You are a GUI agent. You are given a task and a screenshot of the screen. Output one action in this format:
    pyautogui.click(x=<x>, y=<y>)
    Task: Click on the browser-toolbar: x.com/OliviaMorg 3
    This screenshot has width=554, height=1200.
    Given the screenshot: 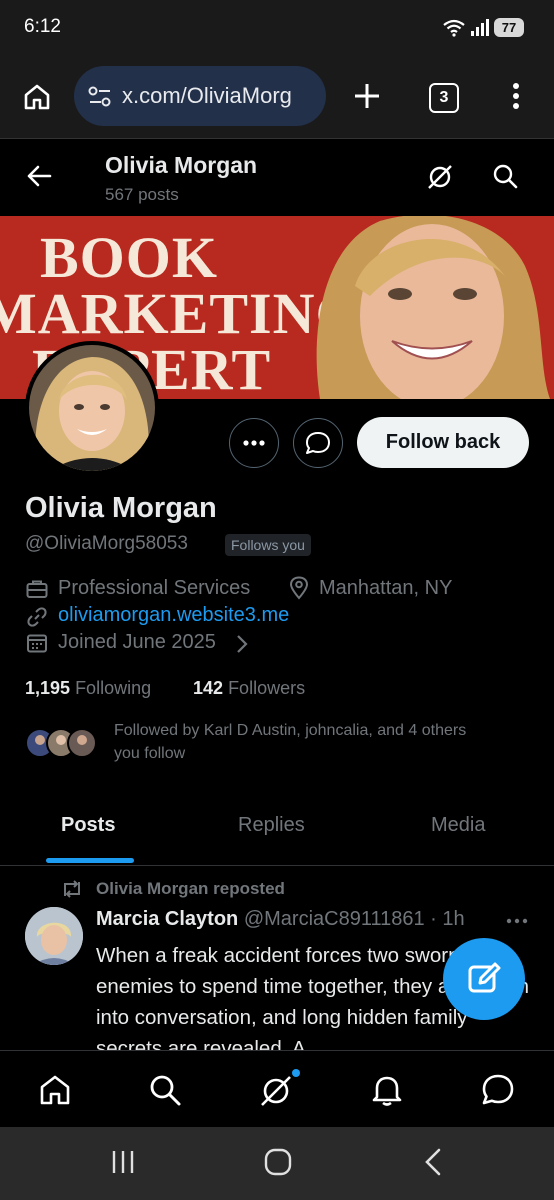 What is the action you would take?
    pyautogui.click(x=277, y=98)
    